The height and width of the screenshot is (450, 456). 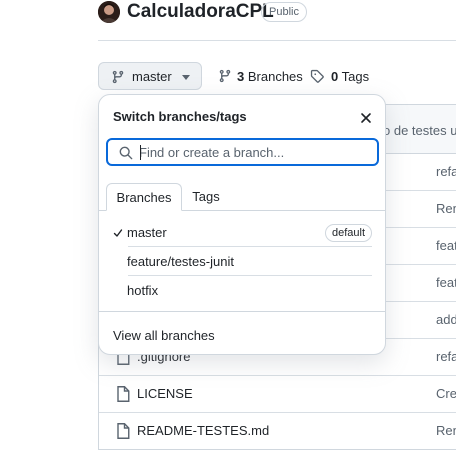 I want to click on branch-name: master, so click(x=147, y=232).